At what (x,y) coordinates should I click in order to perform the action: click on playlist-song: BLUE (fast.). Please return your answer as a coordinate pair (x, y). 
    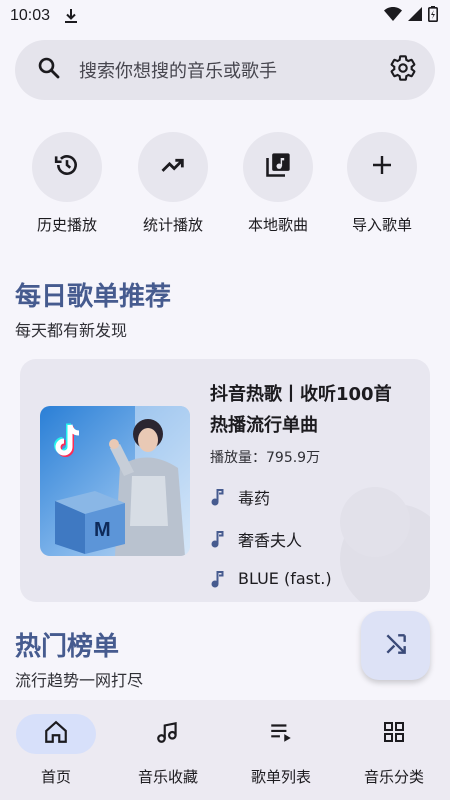
    Looking at the image, I should click on (310, 578).